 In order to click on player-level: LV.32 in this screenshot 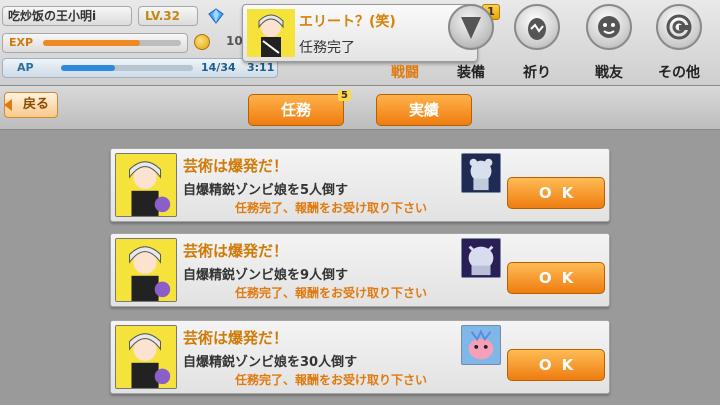, I will do `click(168, 16)`.